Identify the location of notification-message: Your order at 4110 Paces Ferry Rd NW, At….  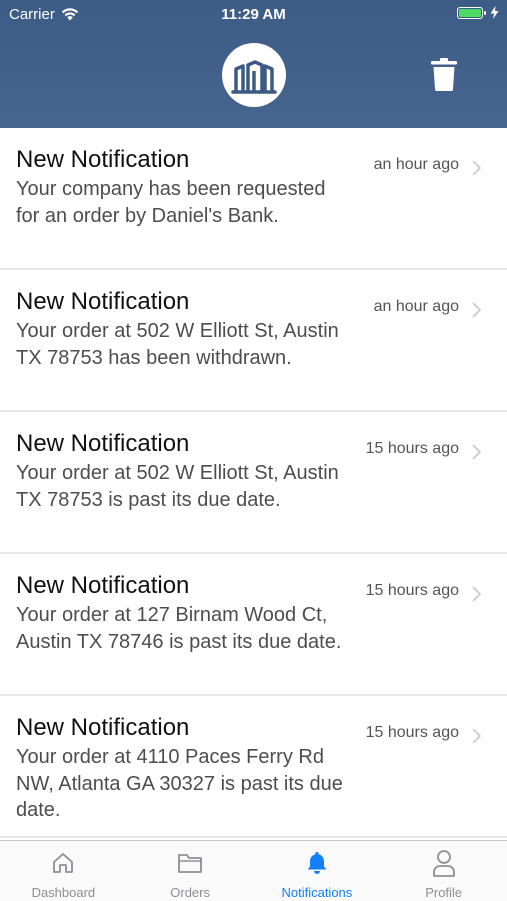
(179, 783).